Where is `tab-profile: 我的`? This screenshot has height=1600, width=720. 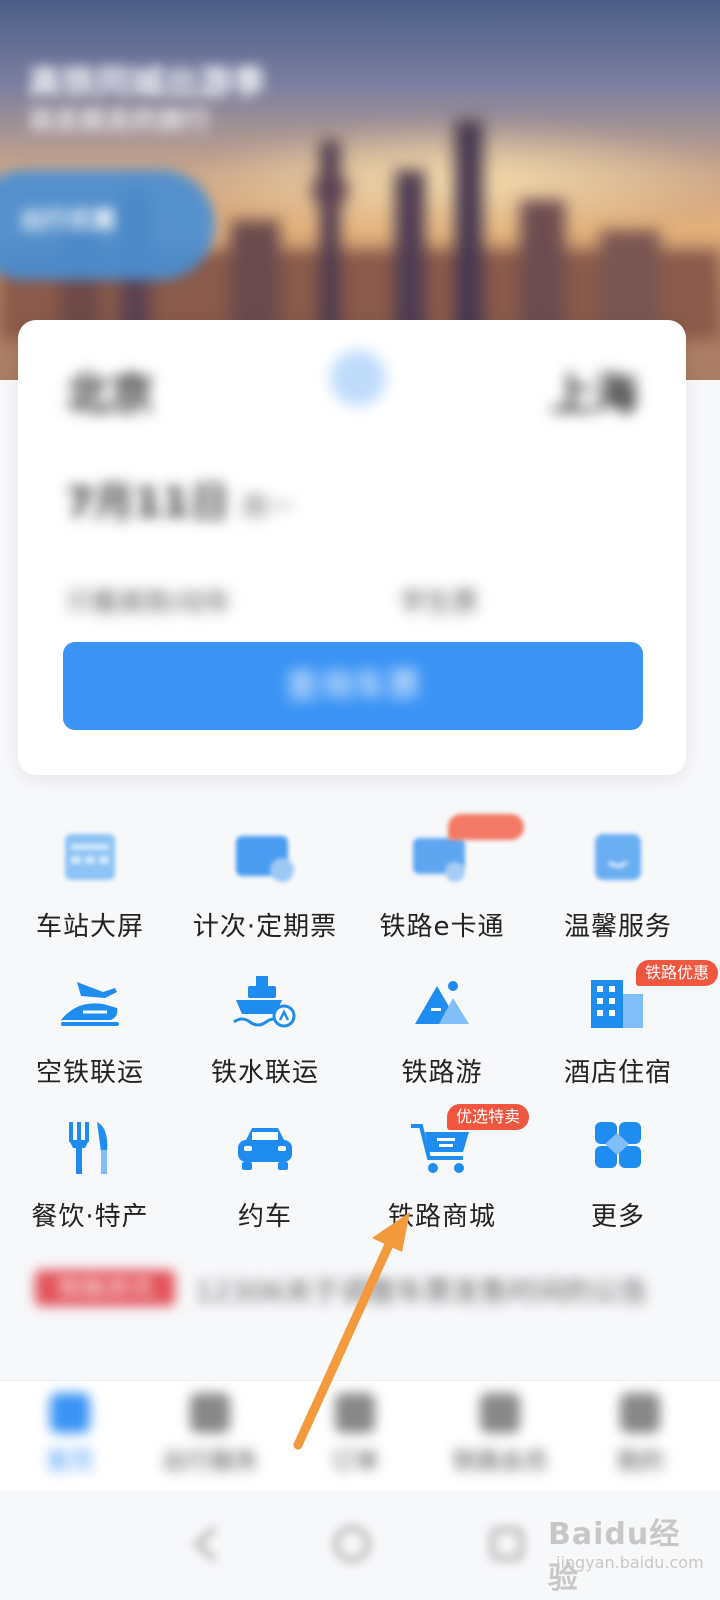 tab-profile: 我的 is located at coordinates (640, 1434).